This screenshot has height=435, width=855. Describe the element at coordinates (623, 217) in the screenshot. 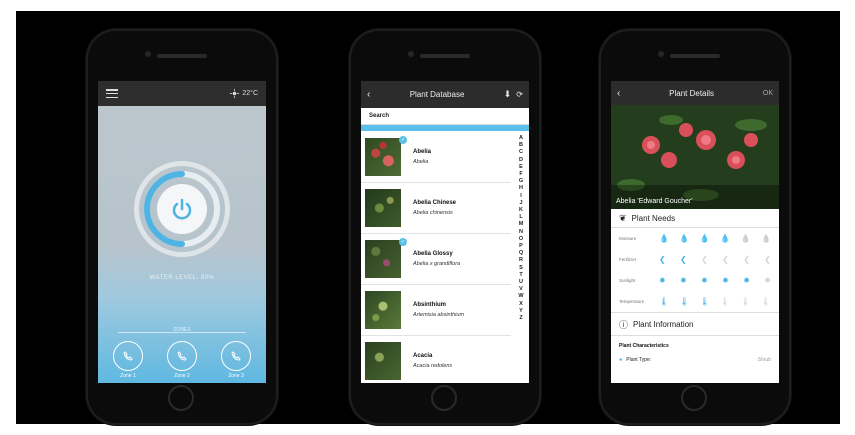

I see `leaf-icon: ❦` at that location.